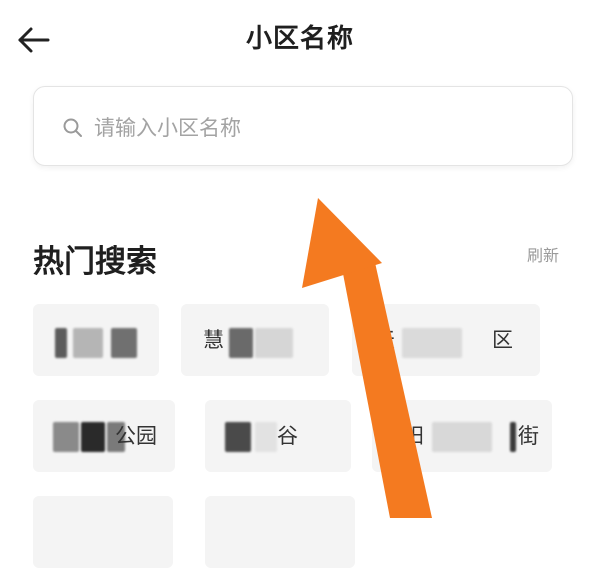  Describe the element at coordinates (543, 254) in the screenshot. I see `refresh-button: 刷新` at that location.